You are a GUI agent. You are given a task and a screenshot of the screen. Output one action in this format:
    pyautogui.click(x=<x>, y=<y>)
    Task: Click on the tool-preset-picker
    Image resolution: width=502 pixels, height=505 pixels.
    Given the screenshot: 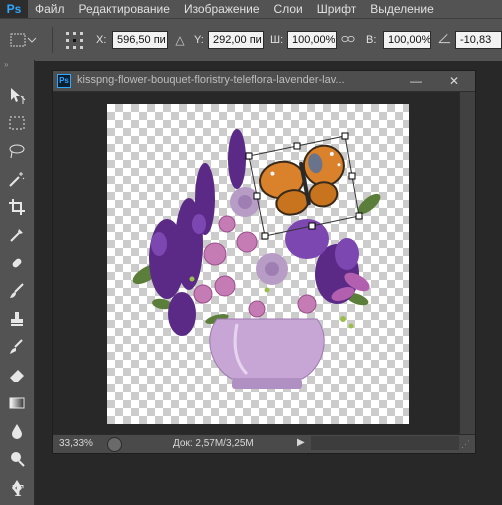 What is the action you would take?
    pyautogui.click(x=24, y=40)
    